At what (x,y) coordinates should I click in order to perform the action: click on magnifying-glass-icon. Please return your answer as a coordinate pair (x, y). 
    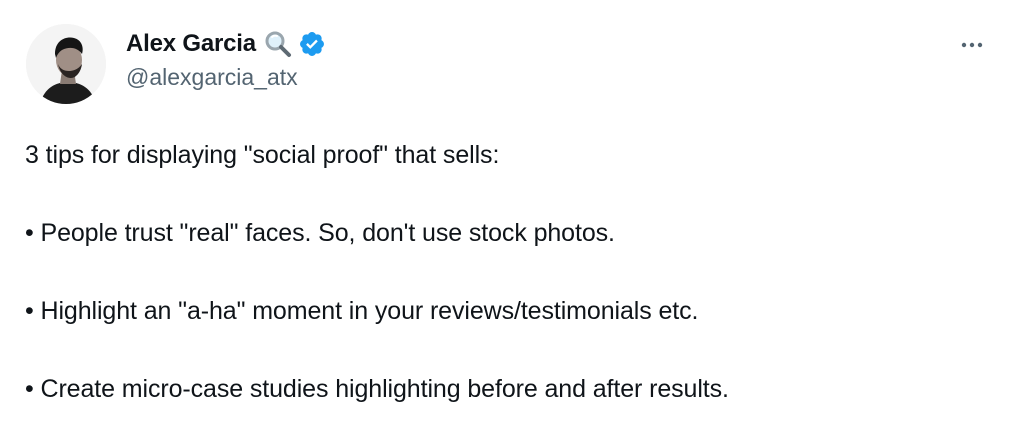
    Looking at the image, I should click on (278, 44).